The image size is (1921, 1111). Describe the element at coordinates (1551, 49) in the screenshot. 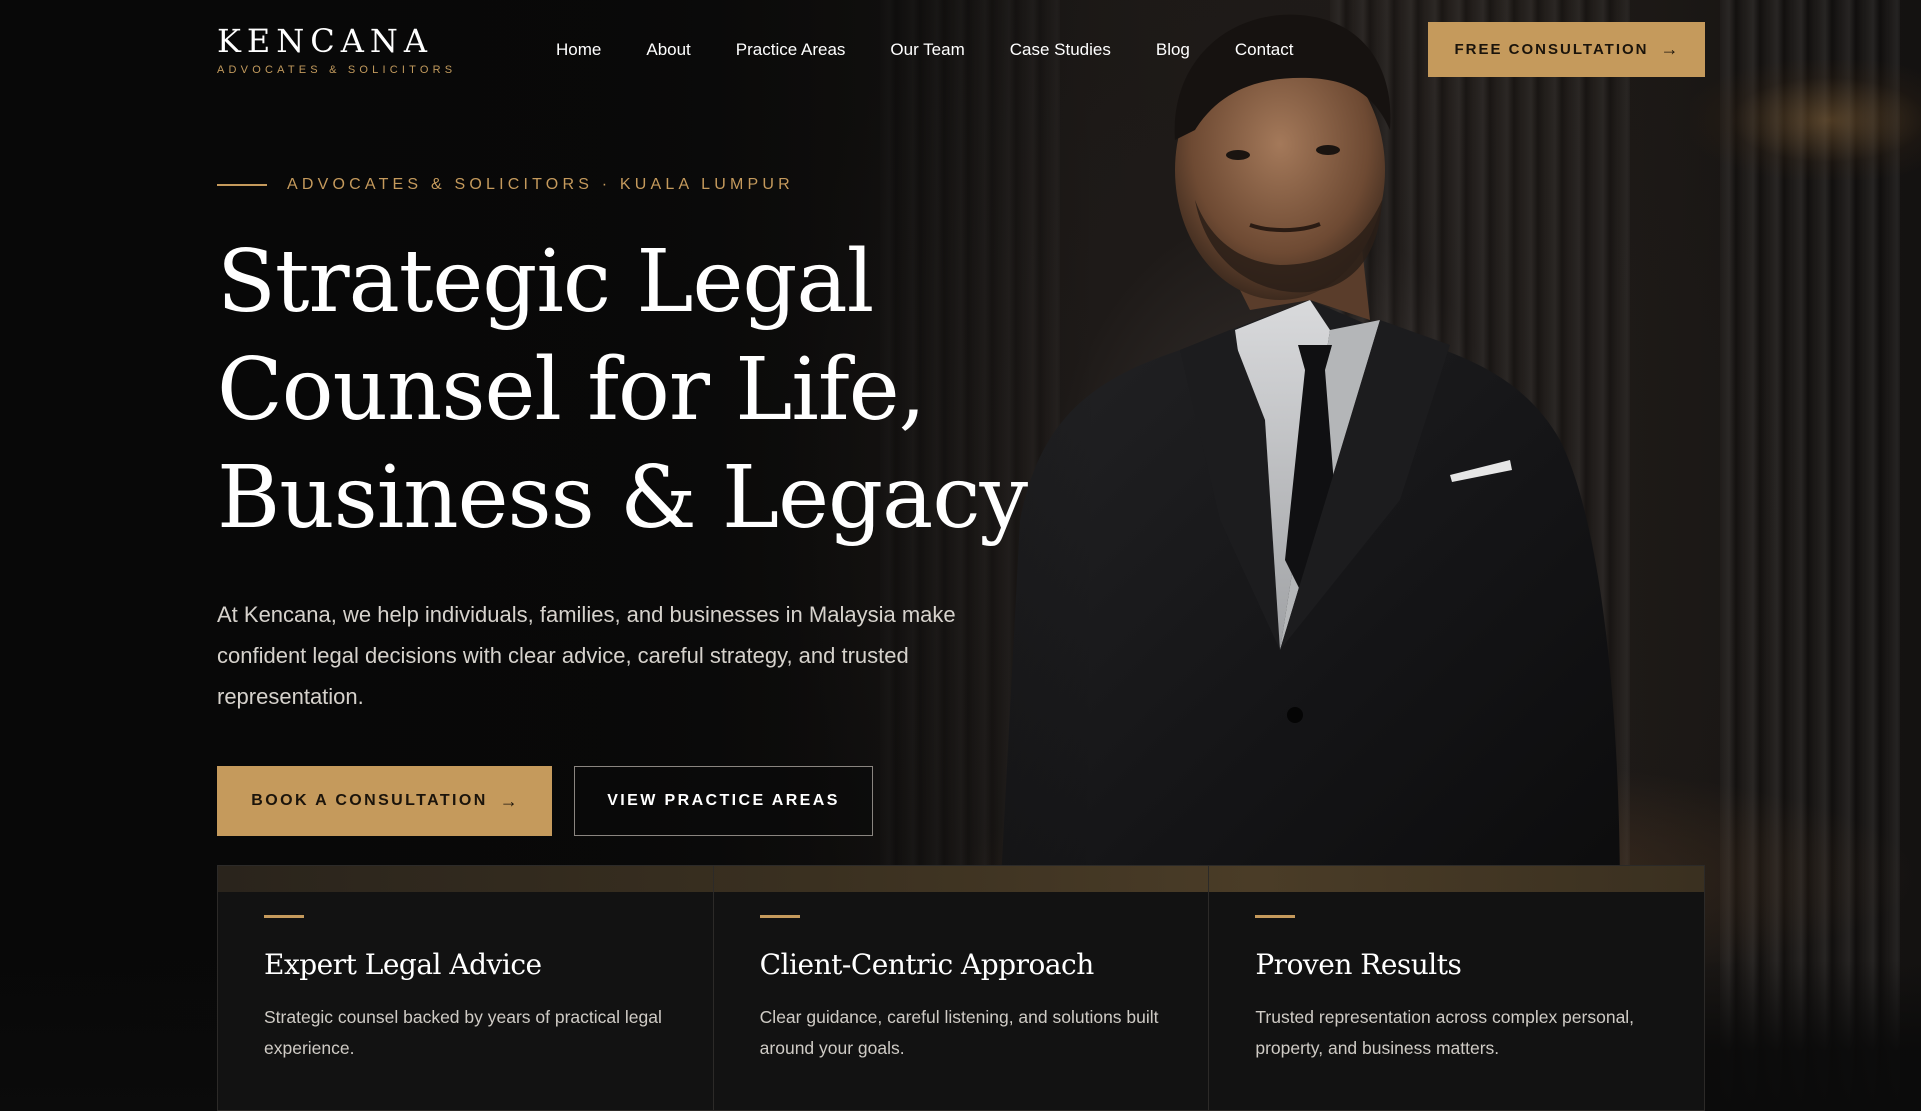

I see `free-consultation-label: FREE CONSULTATION` at that location.